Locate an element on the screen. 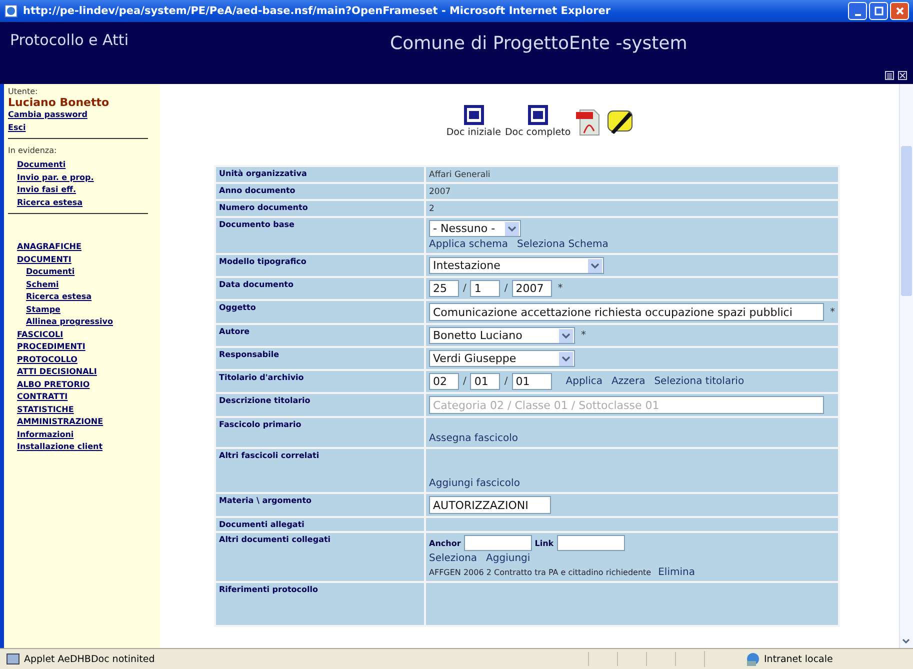 Image resolution: width=913 pixels, height=669 pixels. sidebar-link: Cambia password is located at coordinates (48, 115).